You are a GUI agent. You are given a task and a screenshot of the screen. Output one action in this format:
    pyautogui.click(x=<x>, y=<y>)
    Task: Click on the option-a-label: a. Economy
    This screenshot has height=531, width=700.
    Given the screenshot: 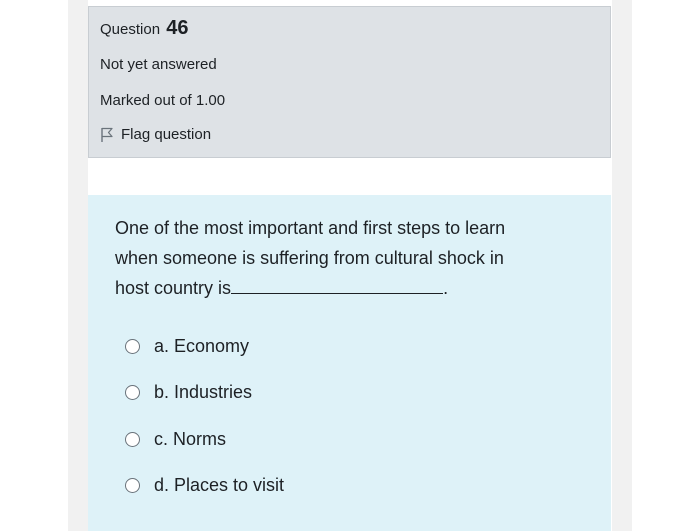 What is the action you would take?
    pyautogui.click(x=202, y=346)
    